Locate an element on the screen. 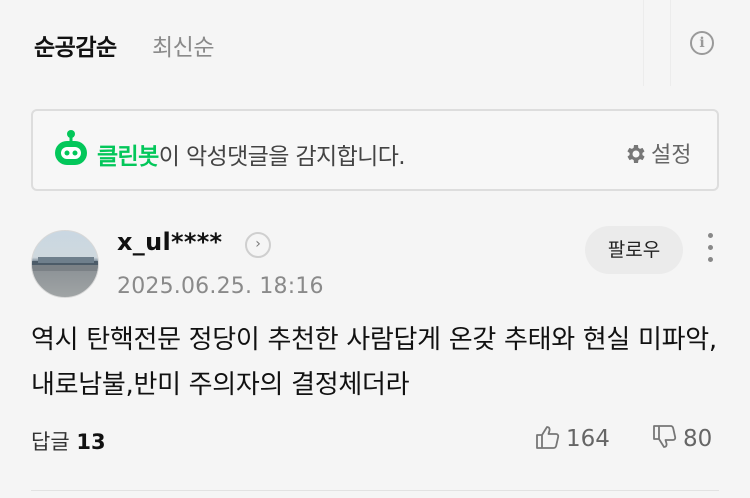 This screenshot has height=498, width=750. info-icon: i is located at coordinates (702, 43).